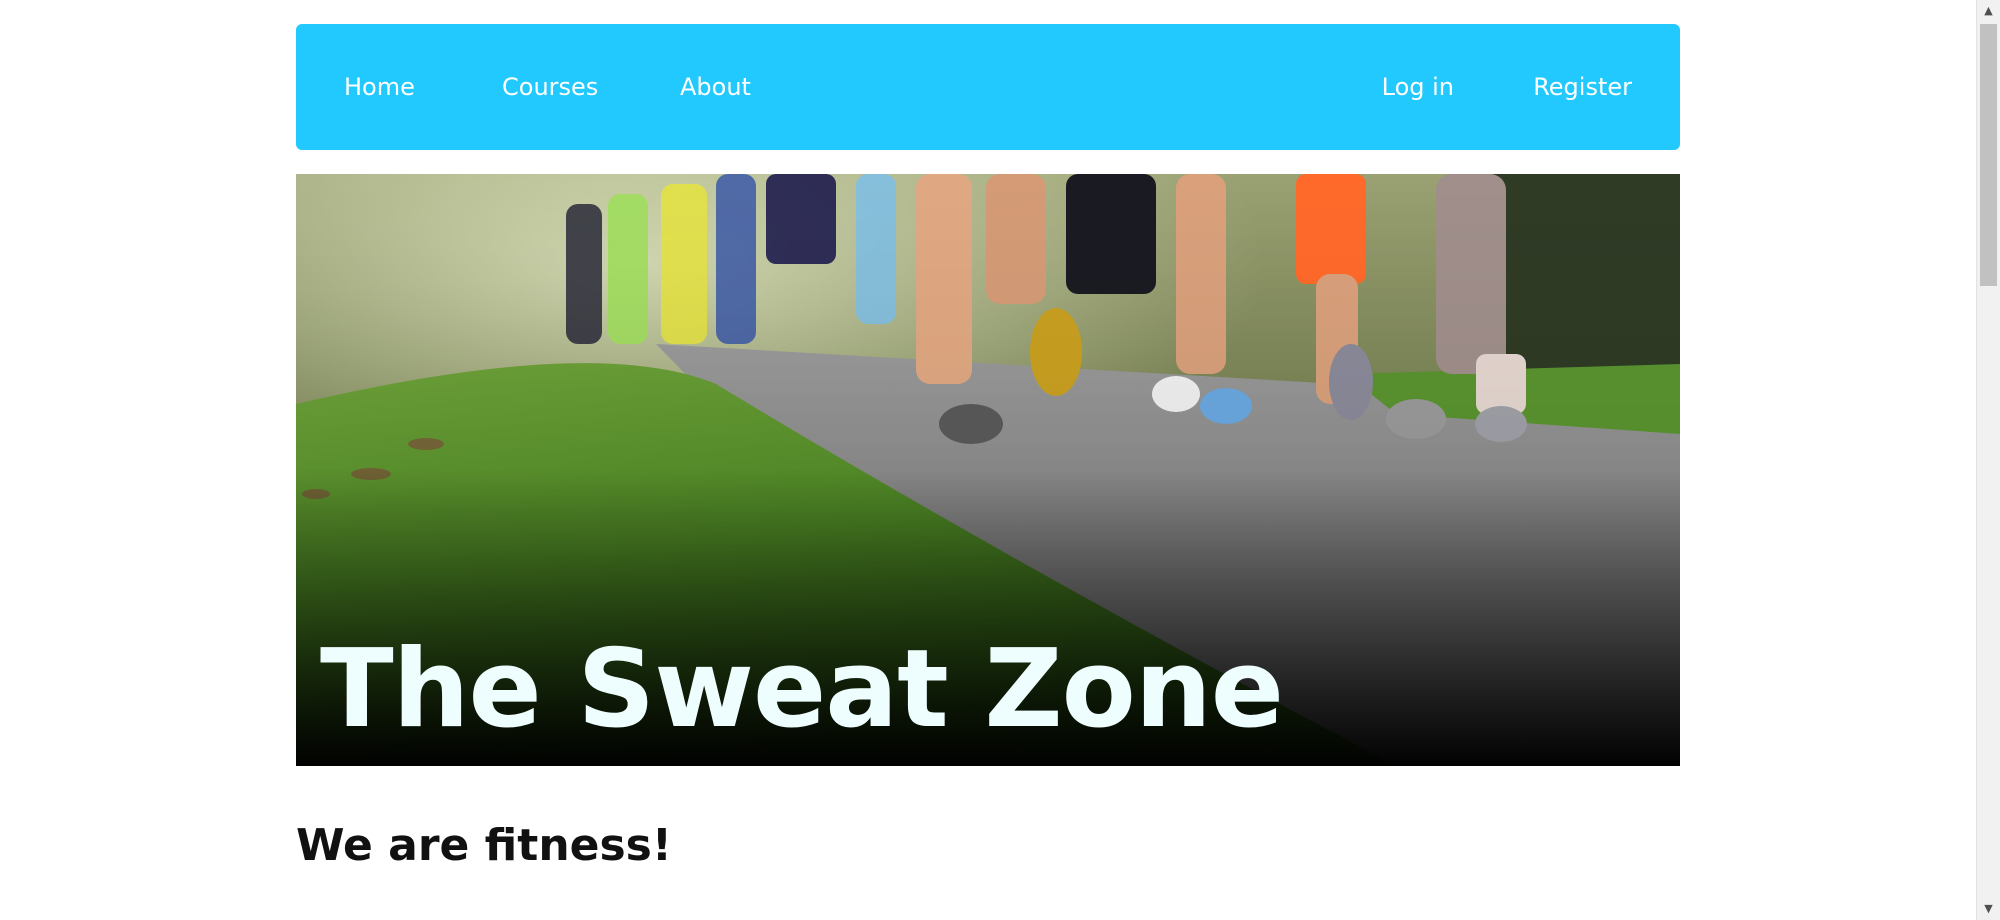 The width and height of the screenshot is (2000, 920). Describe the element at coordinates (379, 87) in the screenshot. I see `nav-link-home: Home` at that location.